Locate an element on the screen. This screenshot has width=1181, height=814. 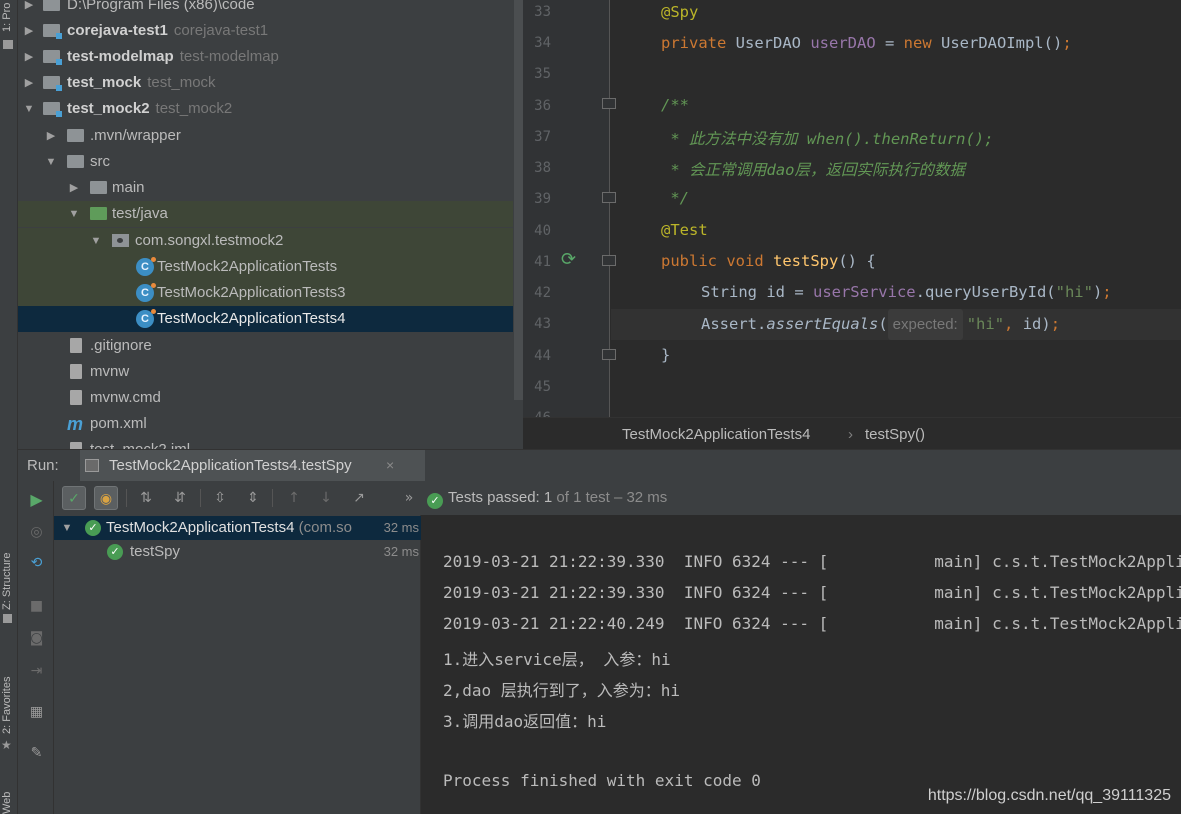
tree-label: .mvn/wrapper is located at coordinates (135, 135).